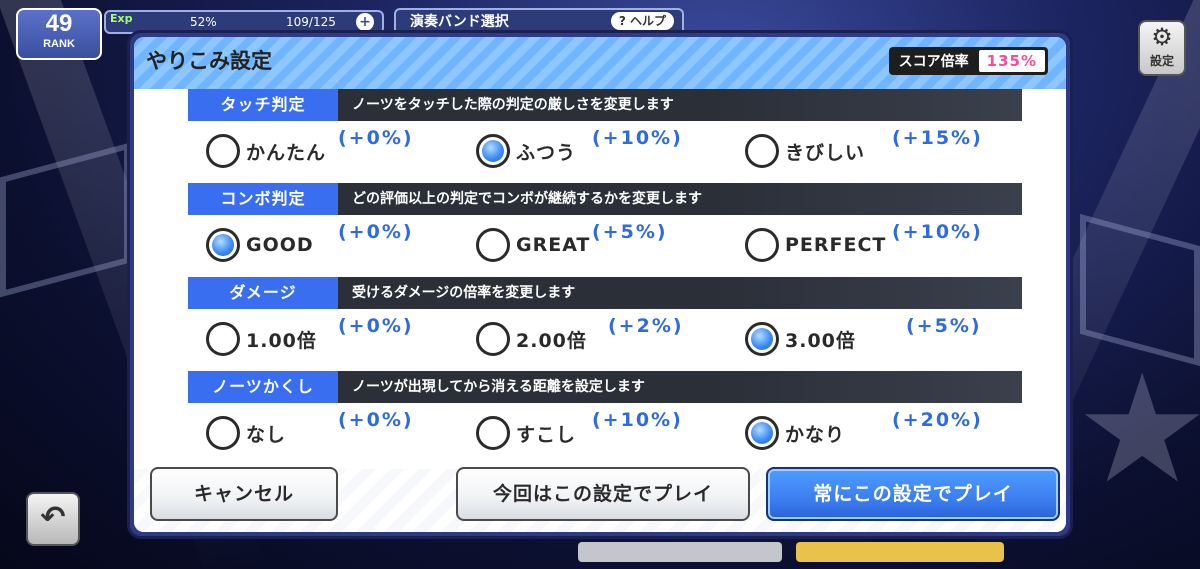  Describe the element at coordinates (546, 434) in the screenshot. I see `option-label: すこし` at that location.